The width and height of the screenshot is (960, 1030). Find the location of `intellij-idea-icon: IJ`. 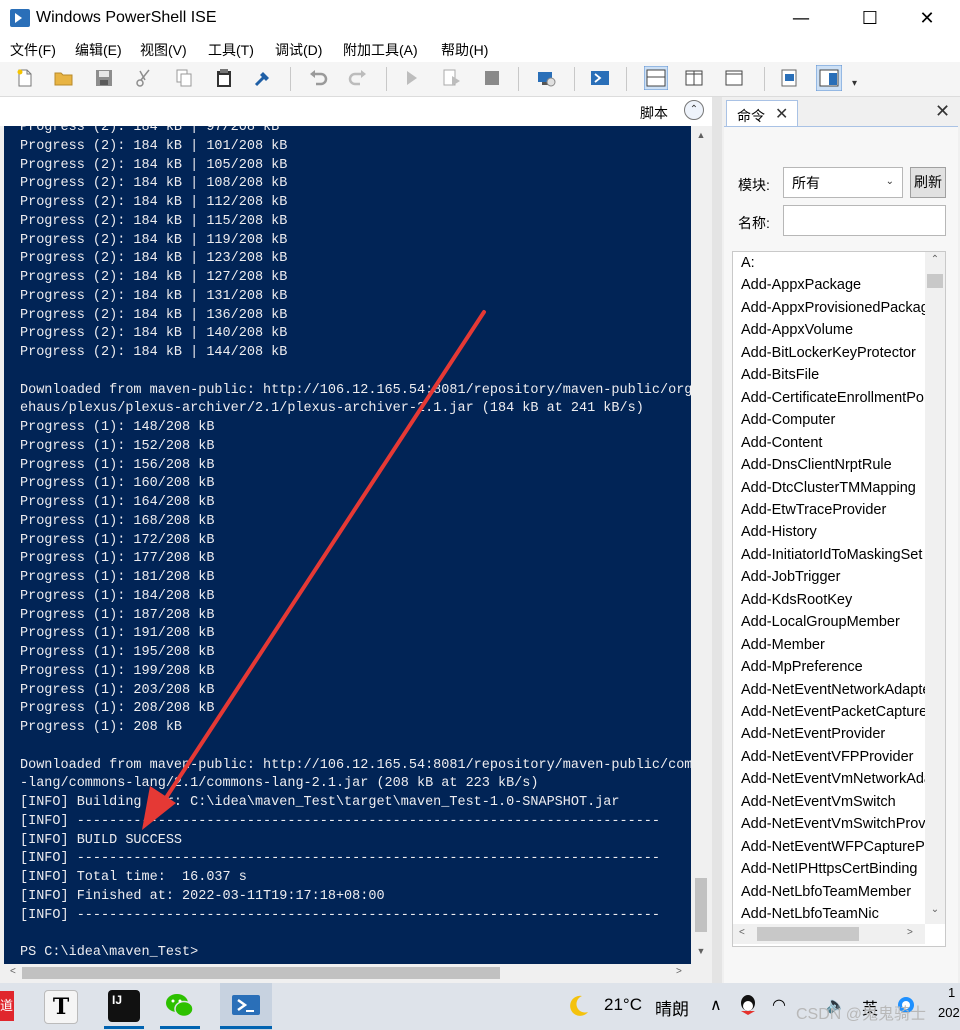

intellij-idea-icon: IJ is located at coordinates (124, 1006).